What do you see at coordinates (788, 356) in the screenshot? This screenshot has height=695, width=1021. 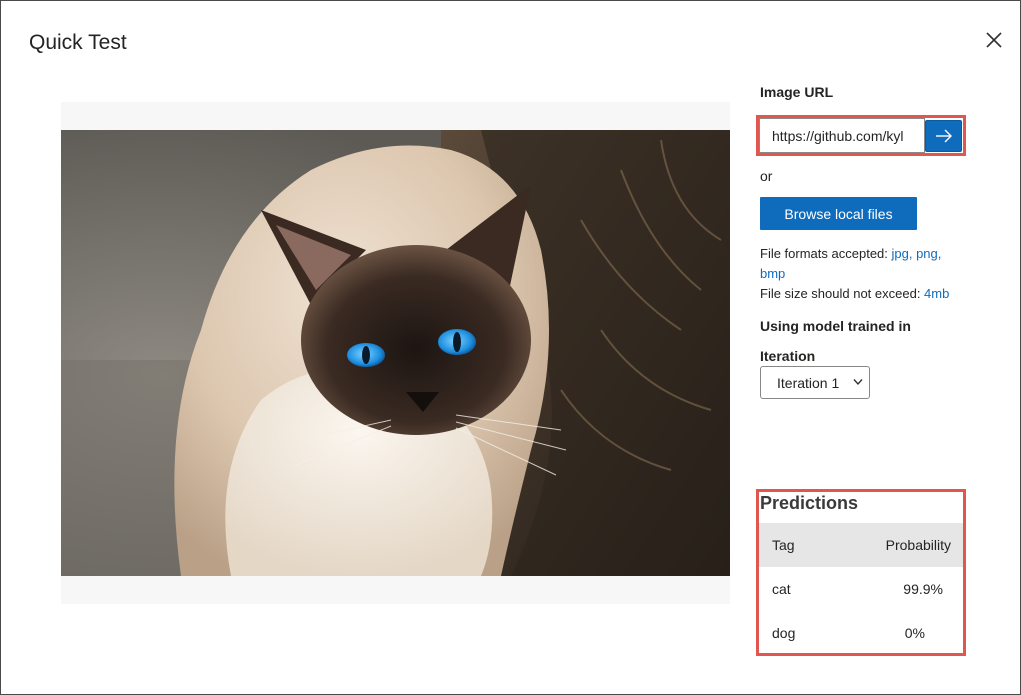 I see `iteration-label: Iteration` at bounding box center [788, 356].